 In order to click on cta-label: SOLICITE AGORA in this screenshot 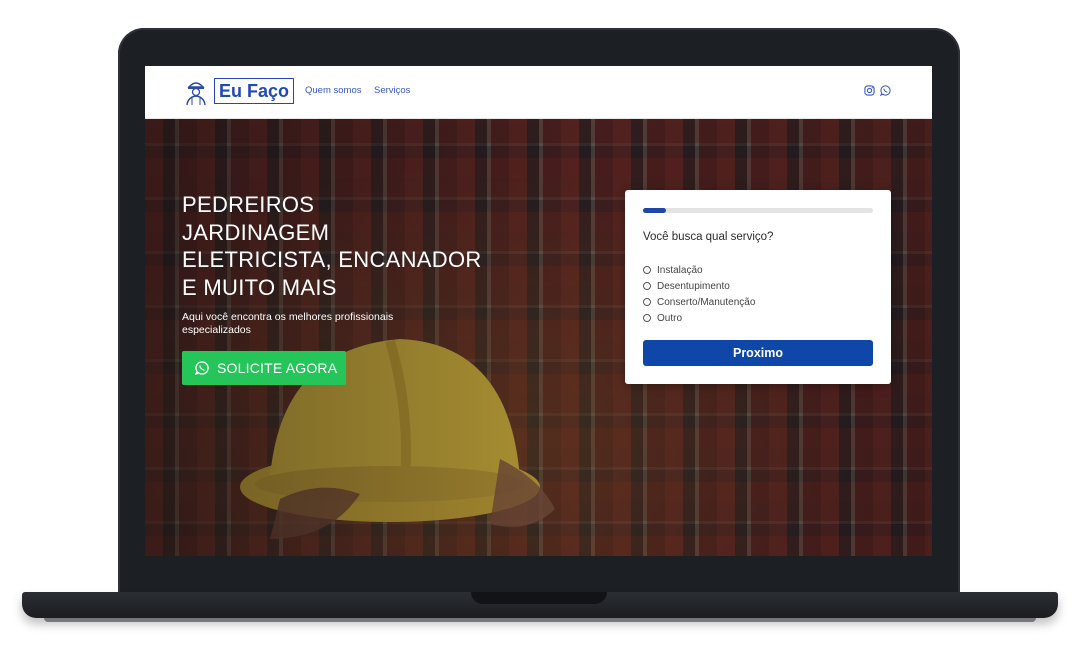, I will do `click(277, 368)`.